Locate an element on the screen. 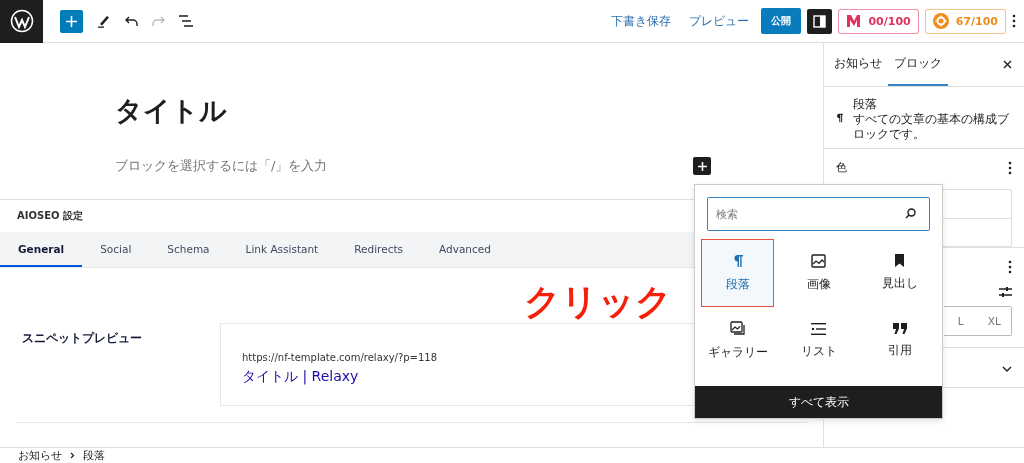 Image resolution: width=1024 pixels, height=463 pixels. chevron-right-icon is located at coordinates (72, 455).